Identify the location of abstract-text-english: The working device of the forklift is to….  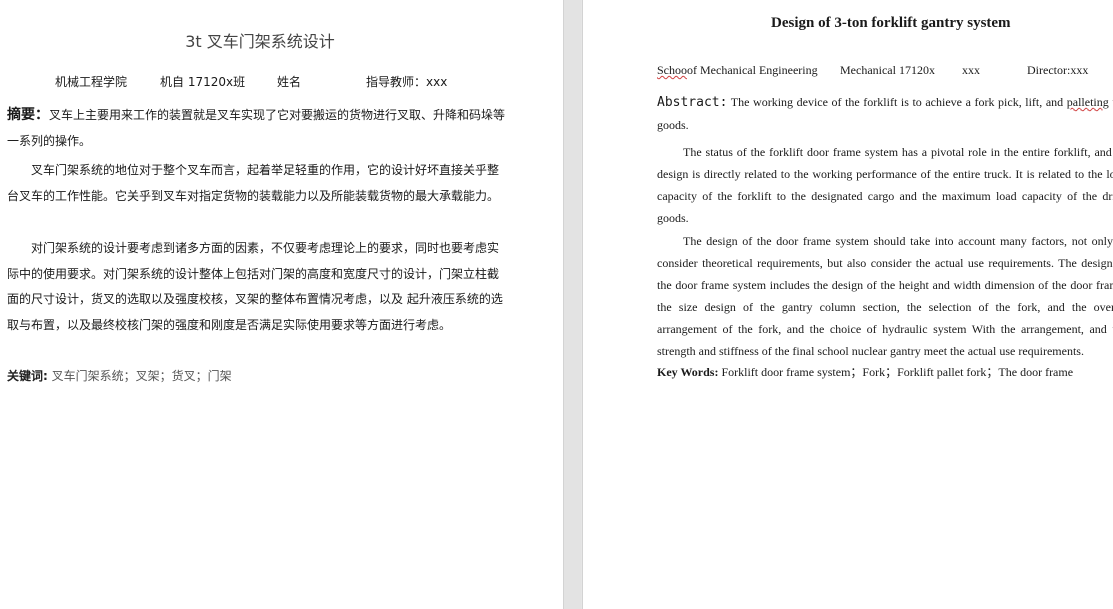
(897, 102).